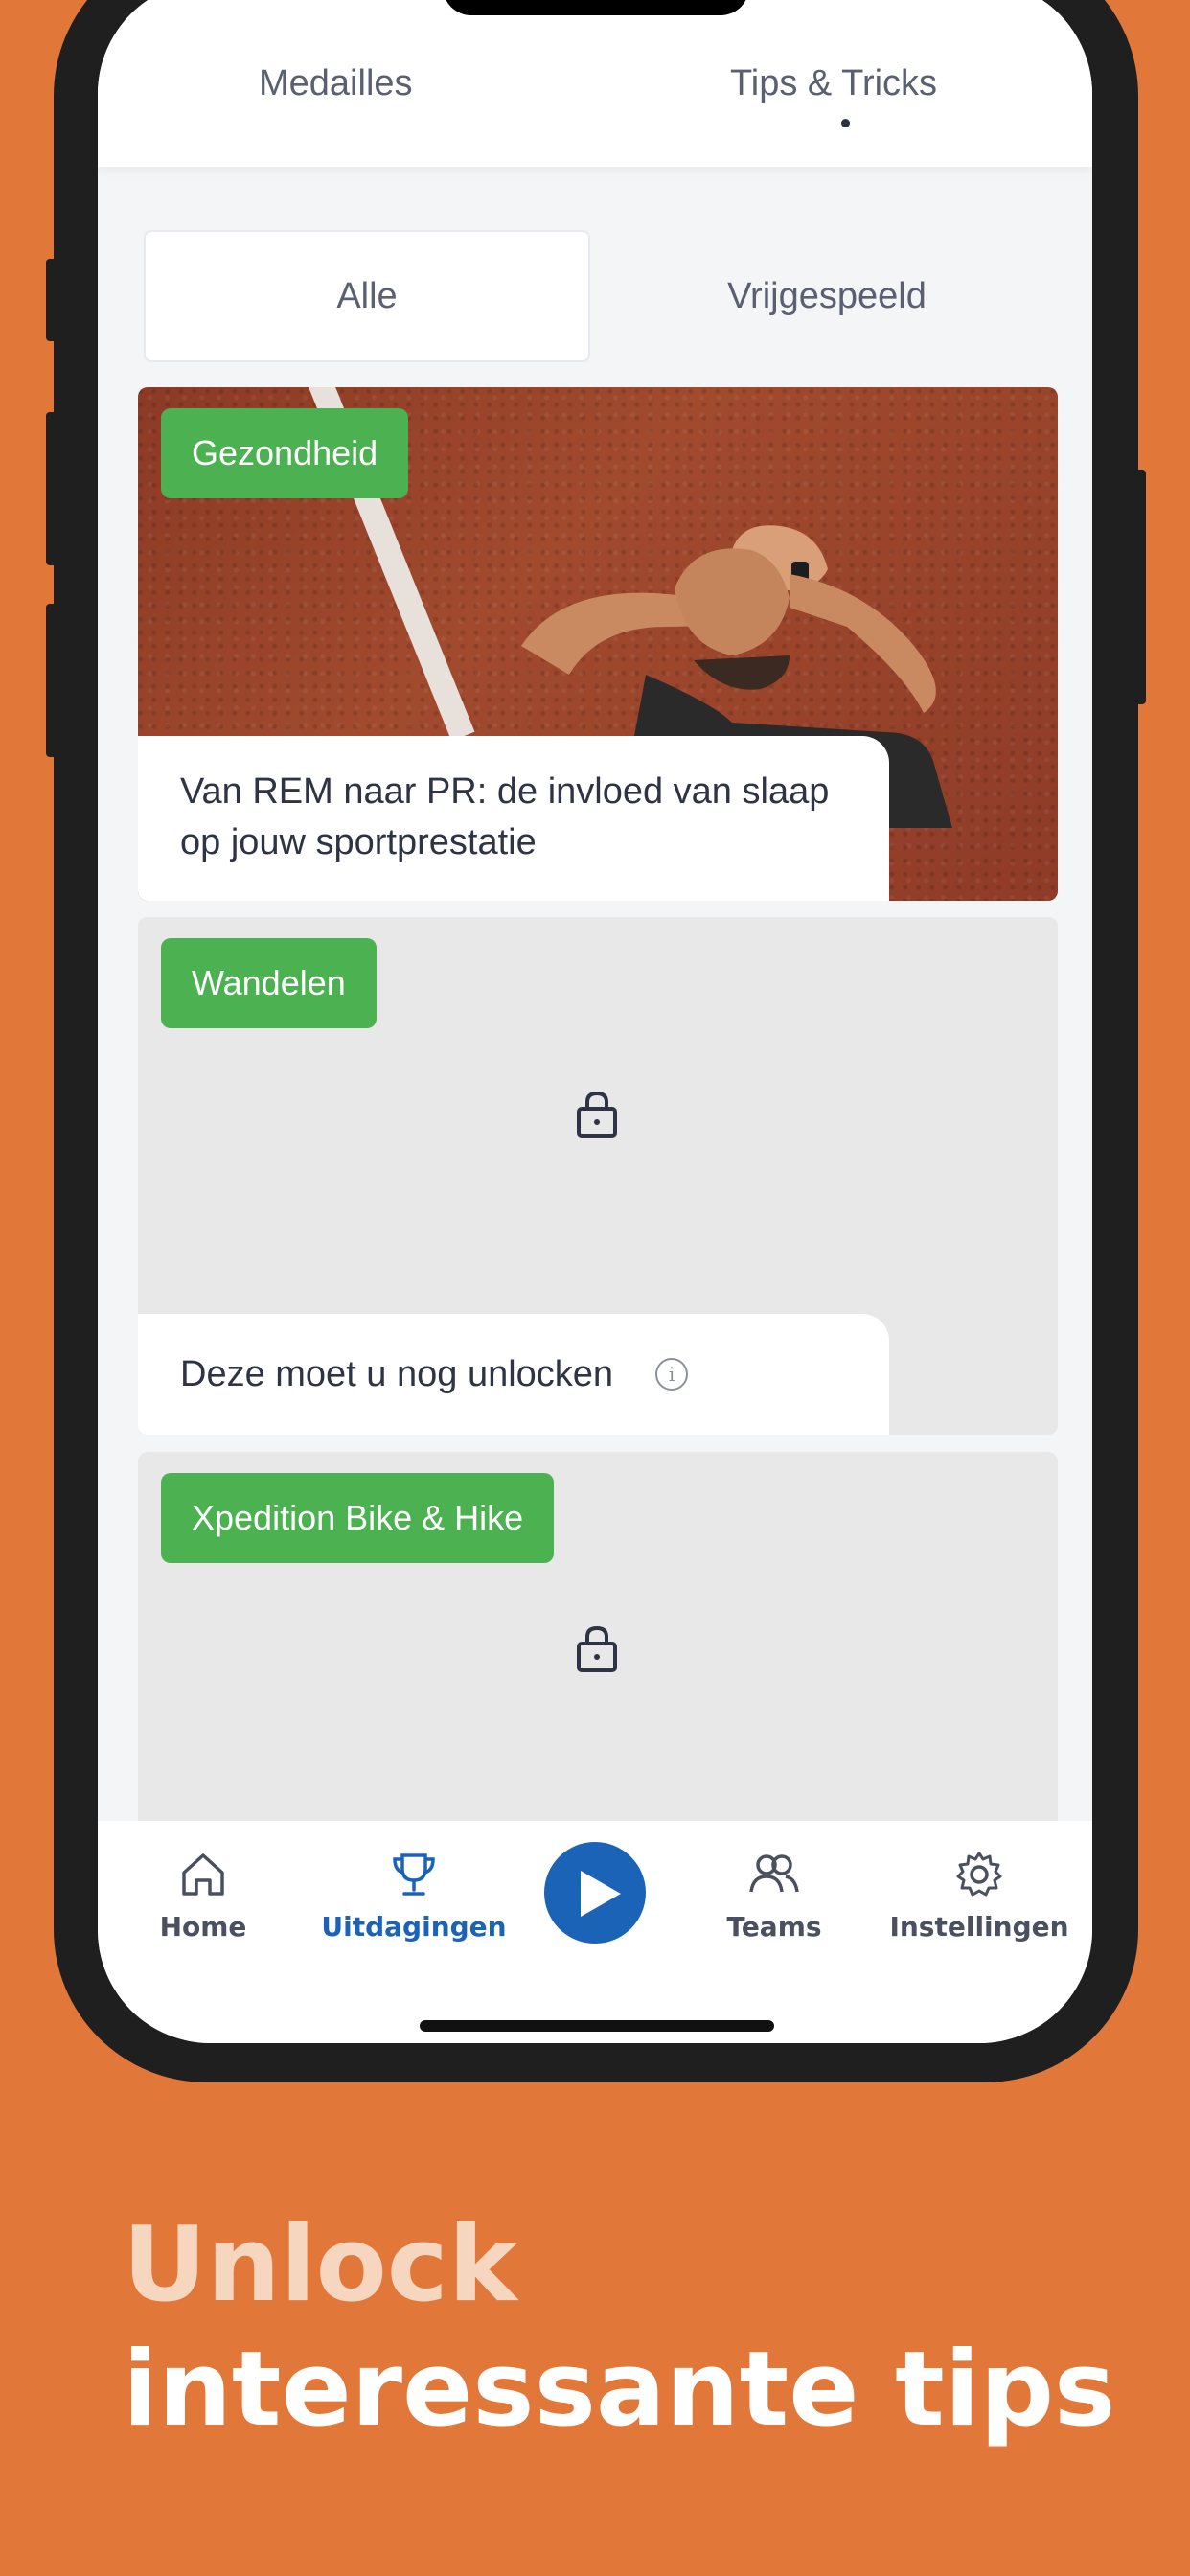  I want to click on nav-settings-label: Instellingen, so click(979, 1927).